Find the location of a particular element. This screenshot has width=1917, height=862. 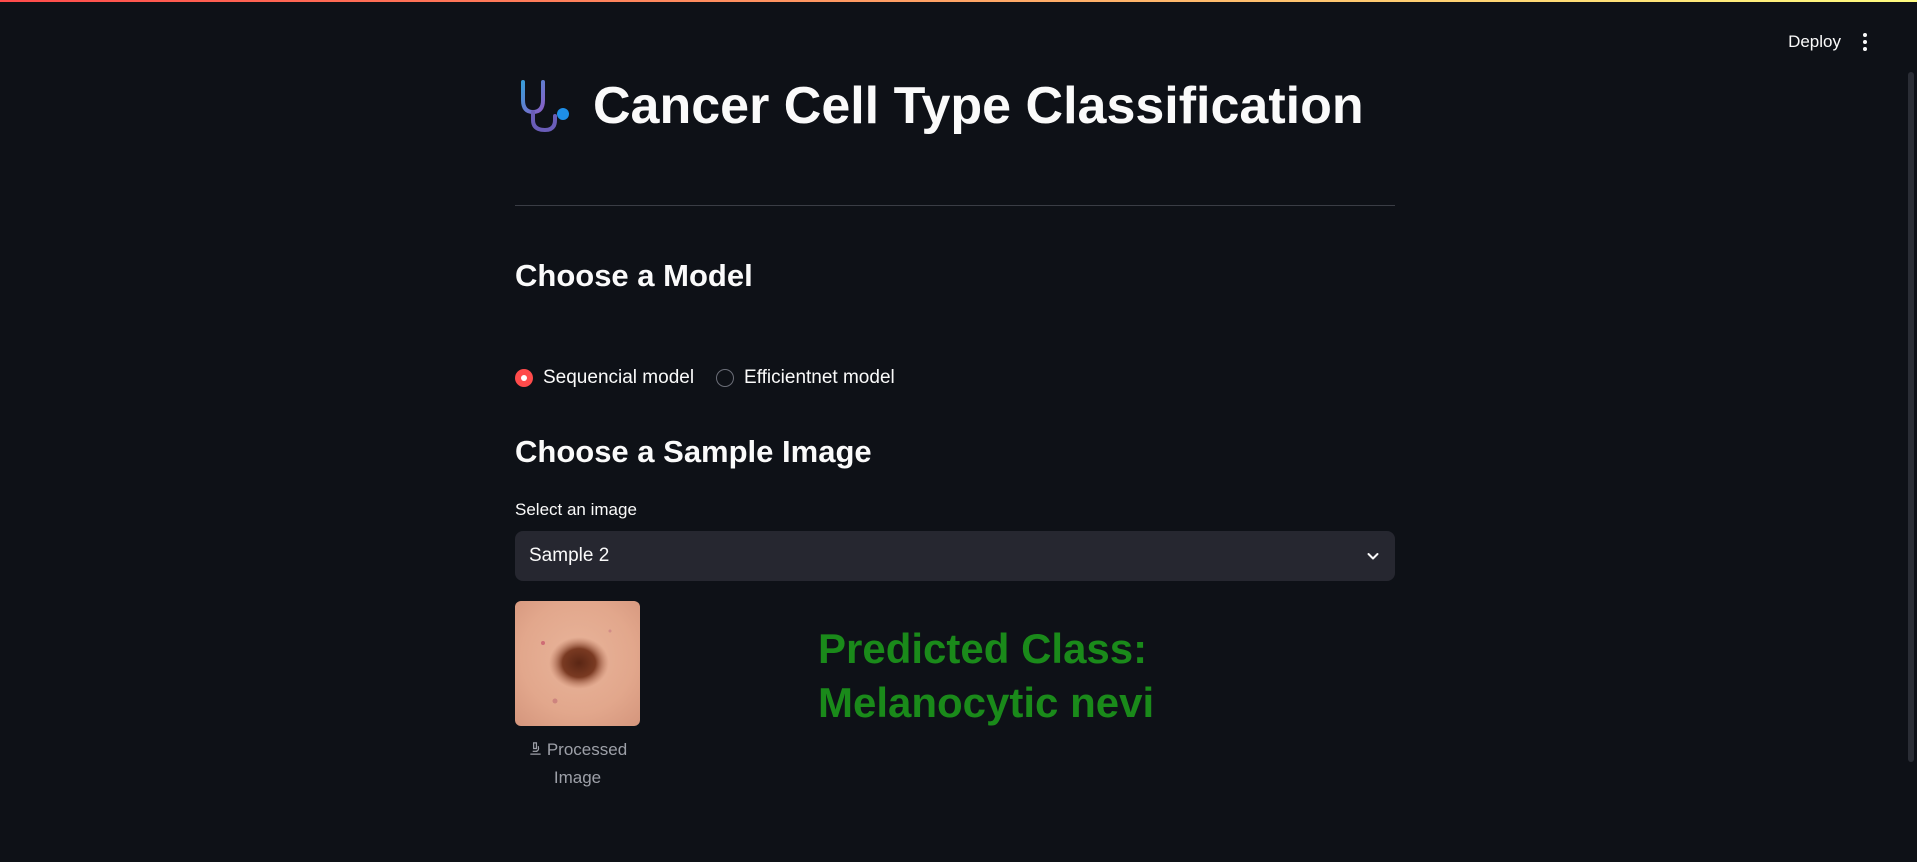

radio-label: Sequencial model is located at coordinates (619, 377).